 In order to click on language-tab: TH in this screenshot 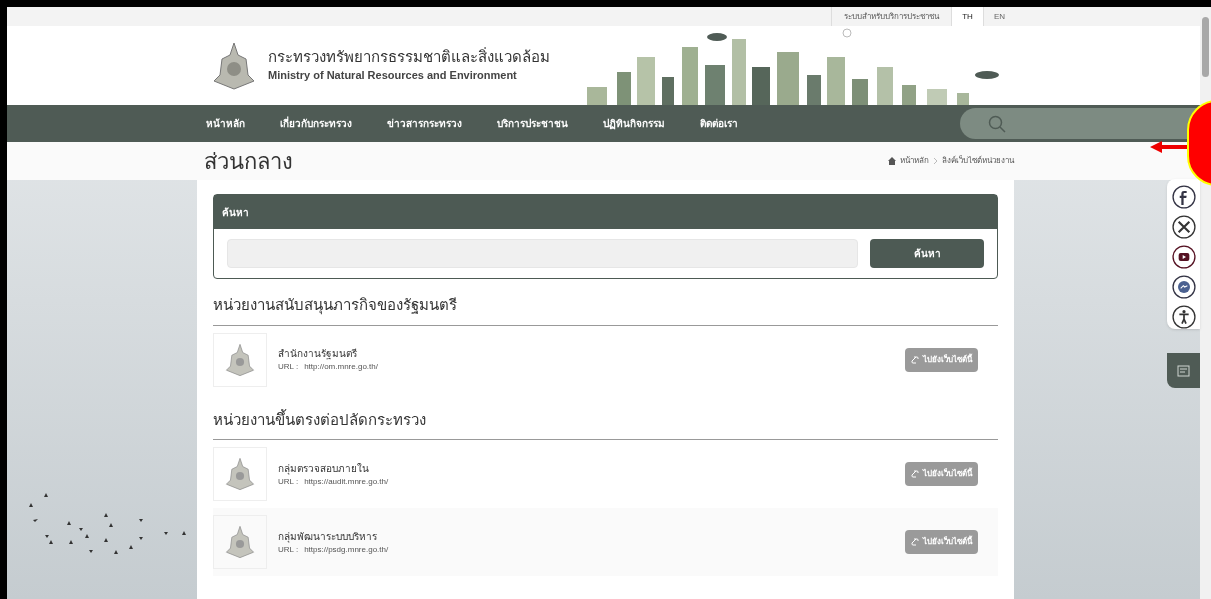, I will do `click(967, 16)`.